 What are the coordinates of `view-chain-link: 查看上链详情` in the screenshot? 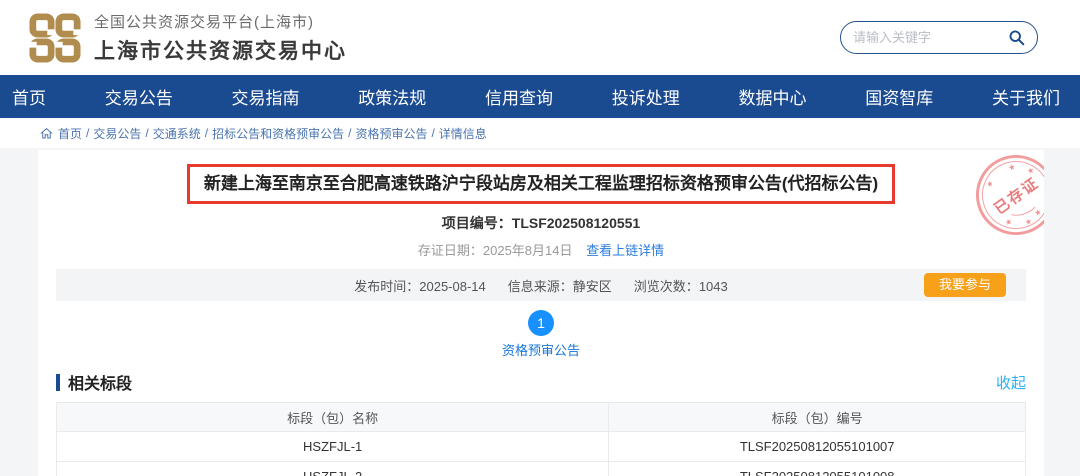 It's located at (625, 250).